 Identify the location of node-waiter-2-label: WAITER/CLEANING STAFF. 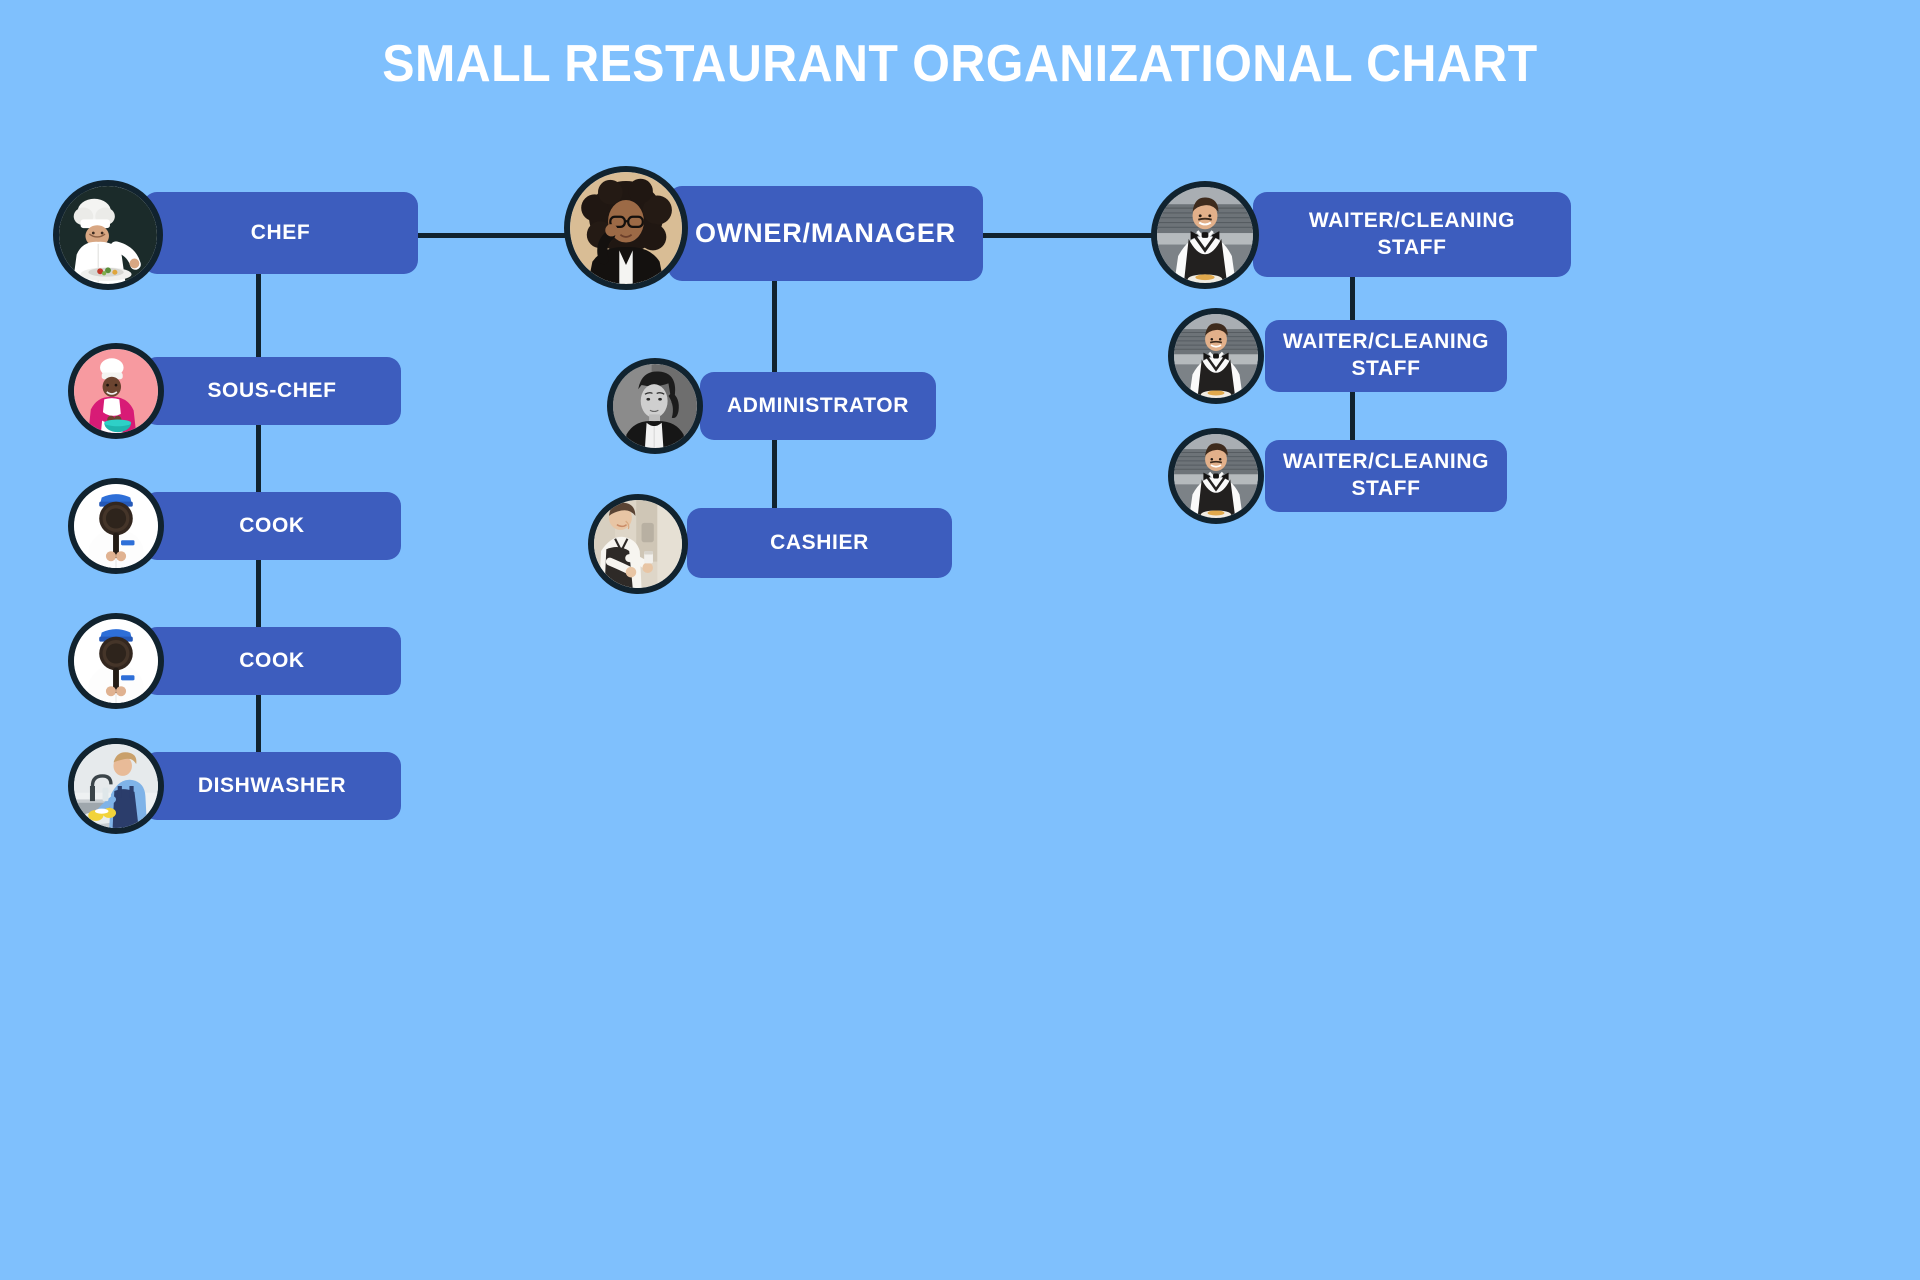
(1386, 355).